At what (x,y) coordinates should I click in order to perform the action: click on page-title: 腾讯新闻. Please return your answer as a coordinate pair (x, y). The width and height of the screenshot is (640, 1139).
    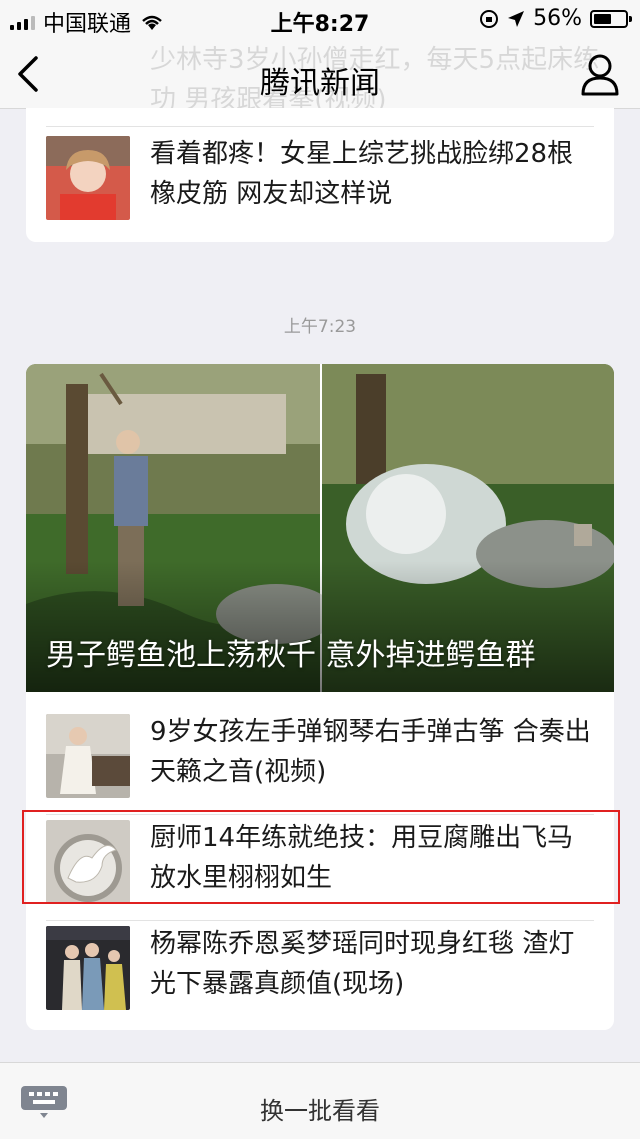
    Looking at the image, I should click on (320, 83).